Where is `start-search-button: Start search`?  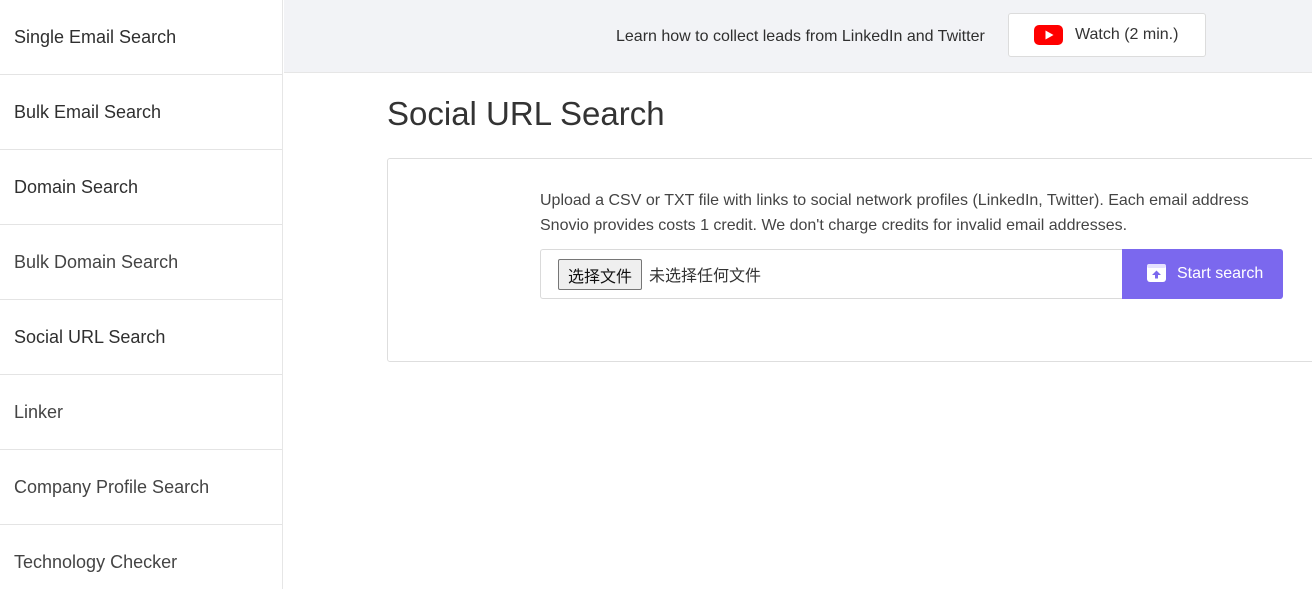 start-search-button: Start search is located at coordinates (1202, 274).